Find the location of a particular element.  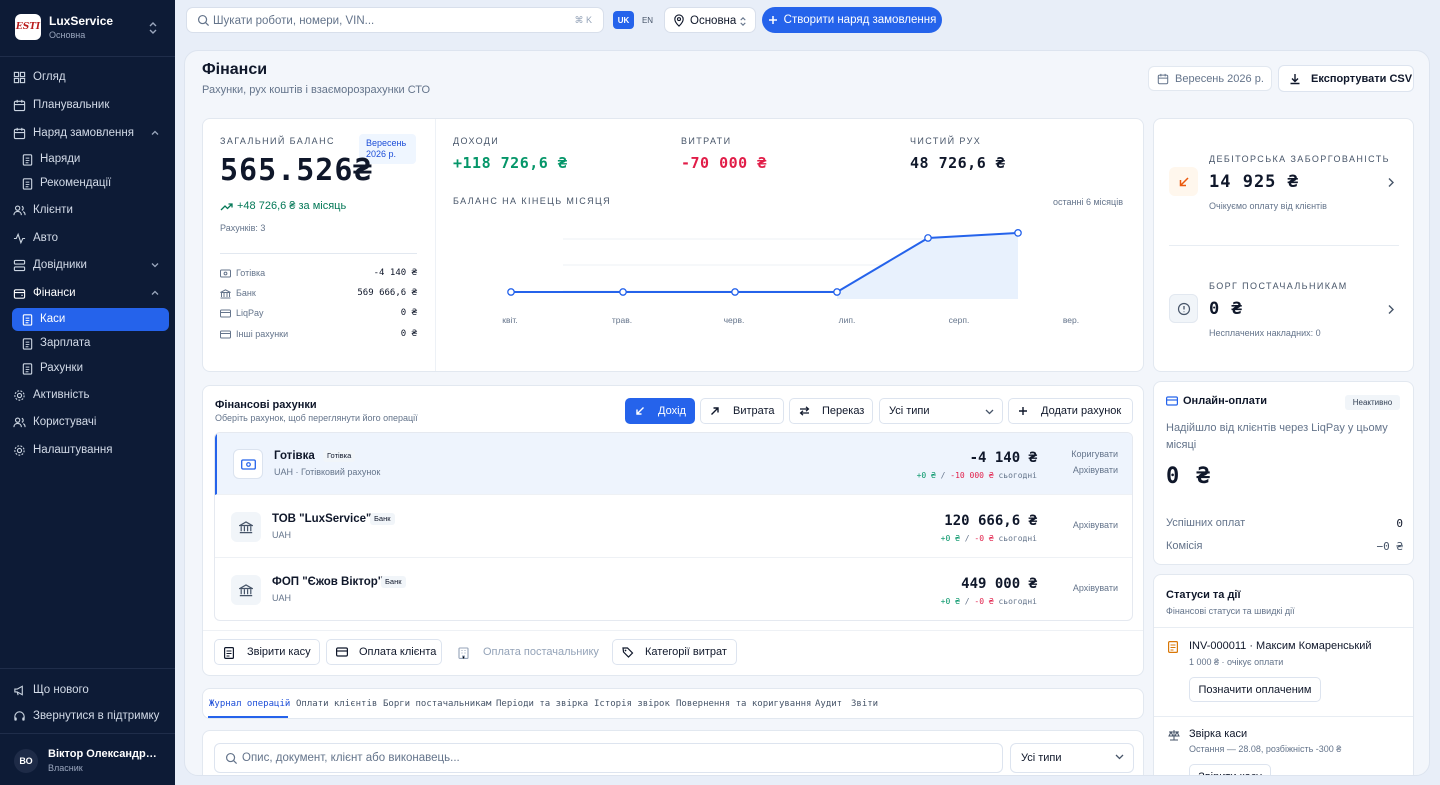

sidebar-item-work-orders: Наряд замовлення is located at coordinates (90, 133).